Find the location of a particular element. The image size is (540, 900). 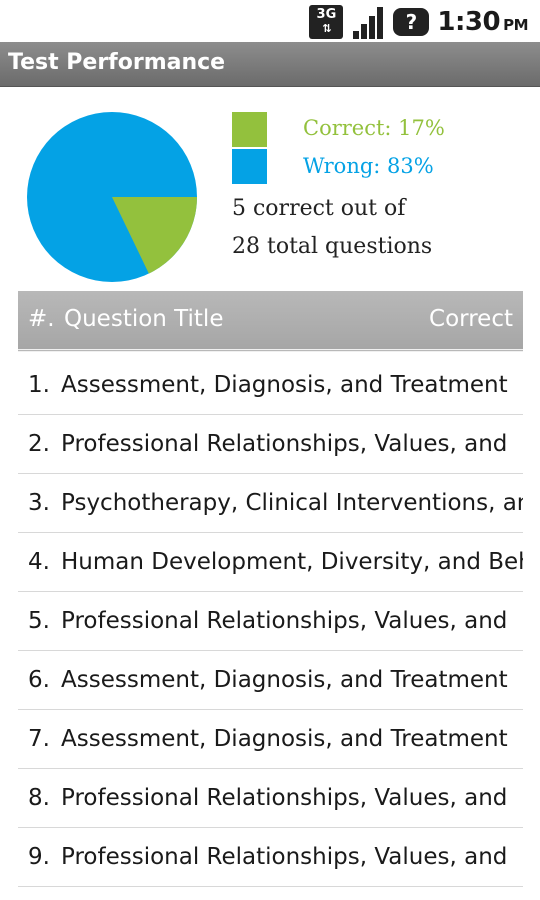

3g-data-icon: 3G ⇅ is located at coordinates (326, 22).